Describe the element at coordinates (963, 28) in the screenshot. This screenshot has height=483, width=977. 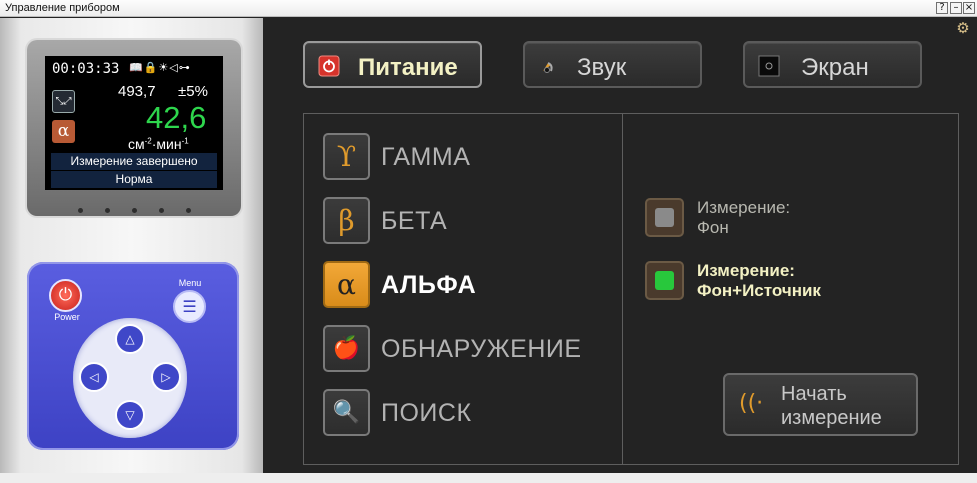
I see `settings-gear-icon: ⚙` at that location.